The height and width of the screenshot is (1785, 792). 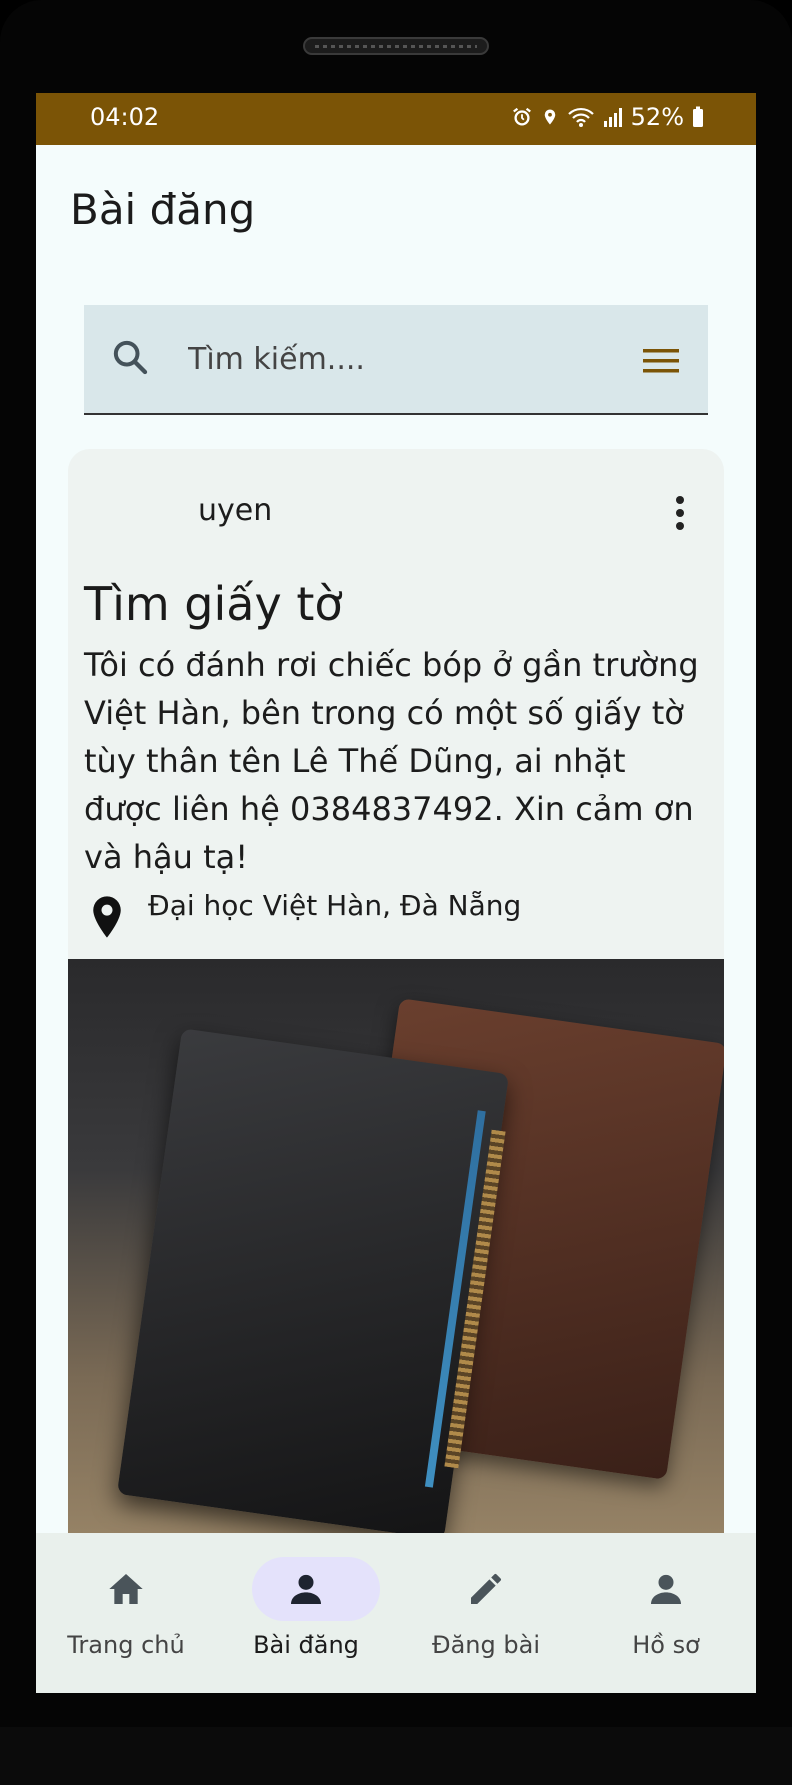 What do you see at coordinates (666, 1645) in the screenshot?
I see `nav-label: Hồ sơ` at bounding box center [666, 1645].